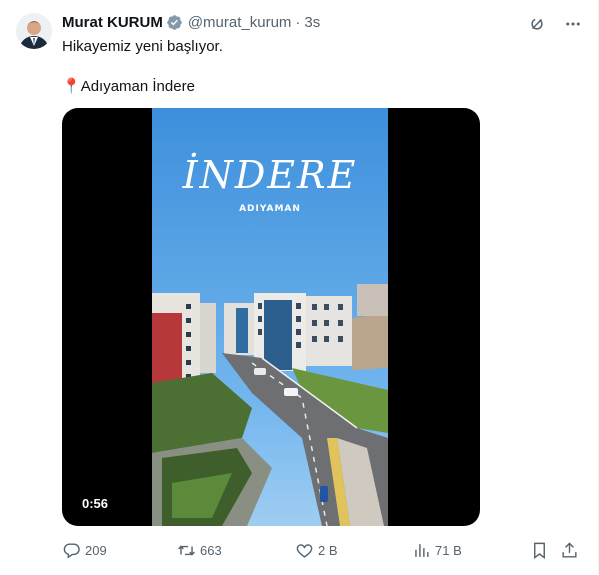 The height and width of the screenshot is (575, 599). I want to click on author-handle: @murat_kurum, so click(240, 22).